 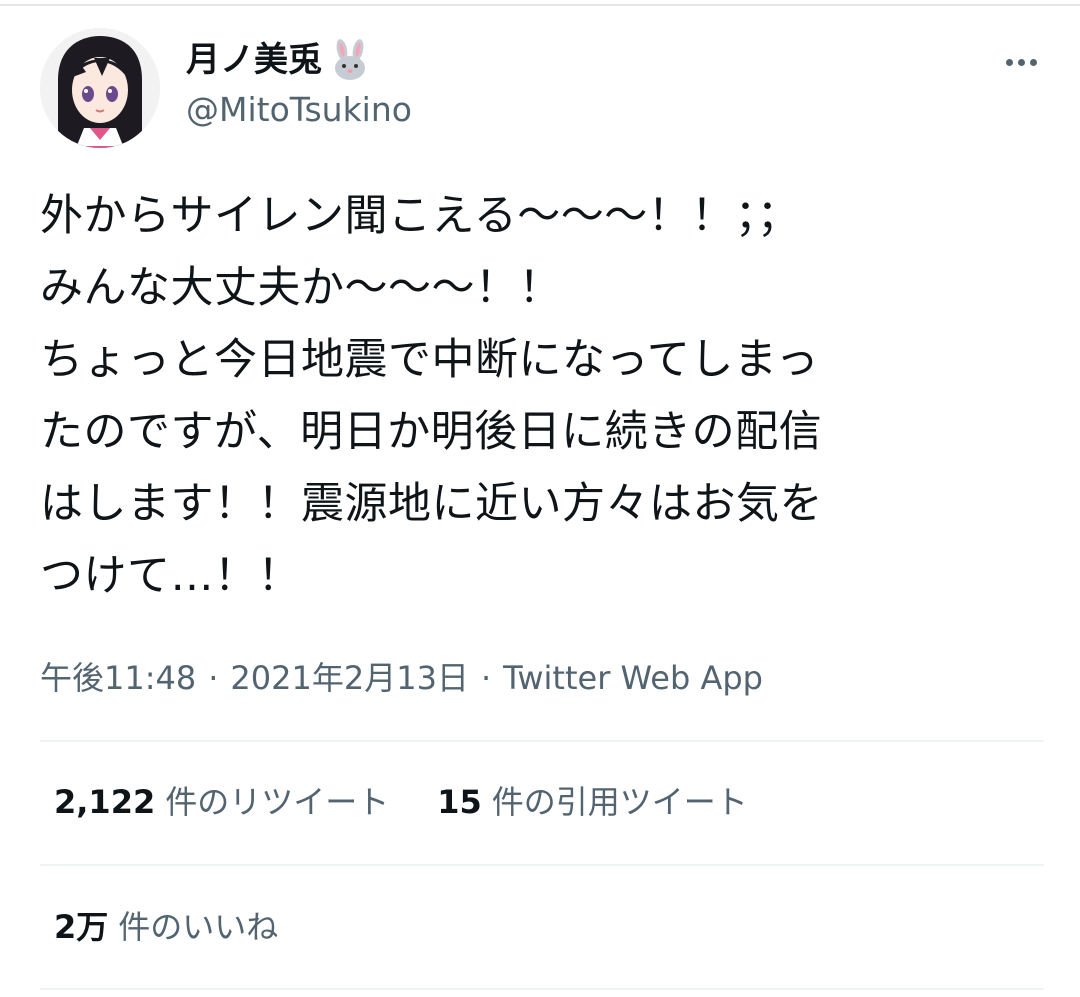 I want to click on likes-stat: 2万 件のいいね, so click(x=166, y=927).